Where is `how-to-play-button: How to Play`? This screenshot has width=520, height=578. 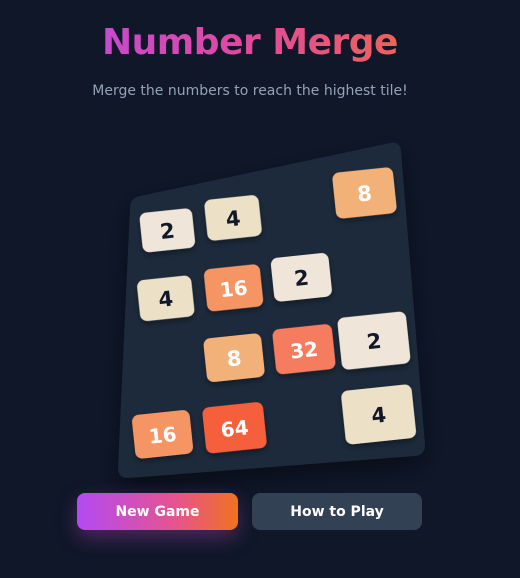
how-to-play-button: How to Play is located at coordinates (337, 511).